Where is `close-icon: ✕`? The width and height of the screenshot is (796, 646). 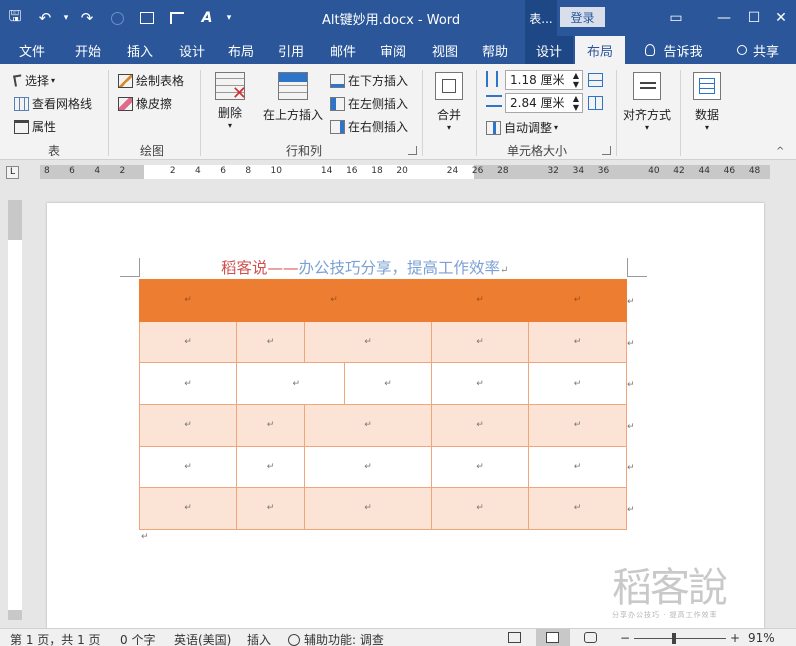
close-icon: ✕ is located at coordinates (781, 18).